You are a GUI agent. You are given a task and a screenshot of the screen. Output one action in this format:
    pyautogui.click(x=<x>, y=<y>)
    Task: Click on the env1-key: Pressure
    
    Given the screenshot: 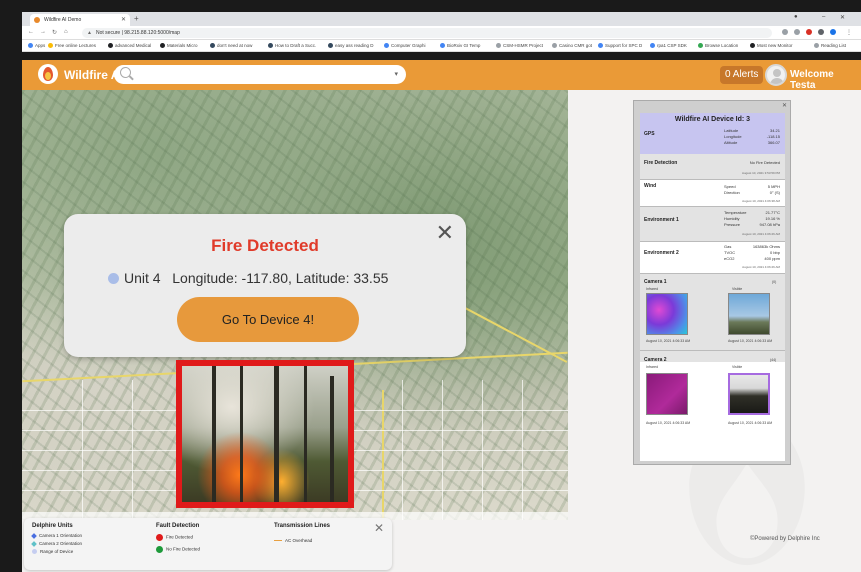 What is the action you would take?
    pyautogui.click(x=732, y=224)
    